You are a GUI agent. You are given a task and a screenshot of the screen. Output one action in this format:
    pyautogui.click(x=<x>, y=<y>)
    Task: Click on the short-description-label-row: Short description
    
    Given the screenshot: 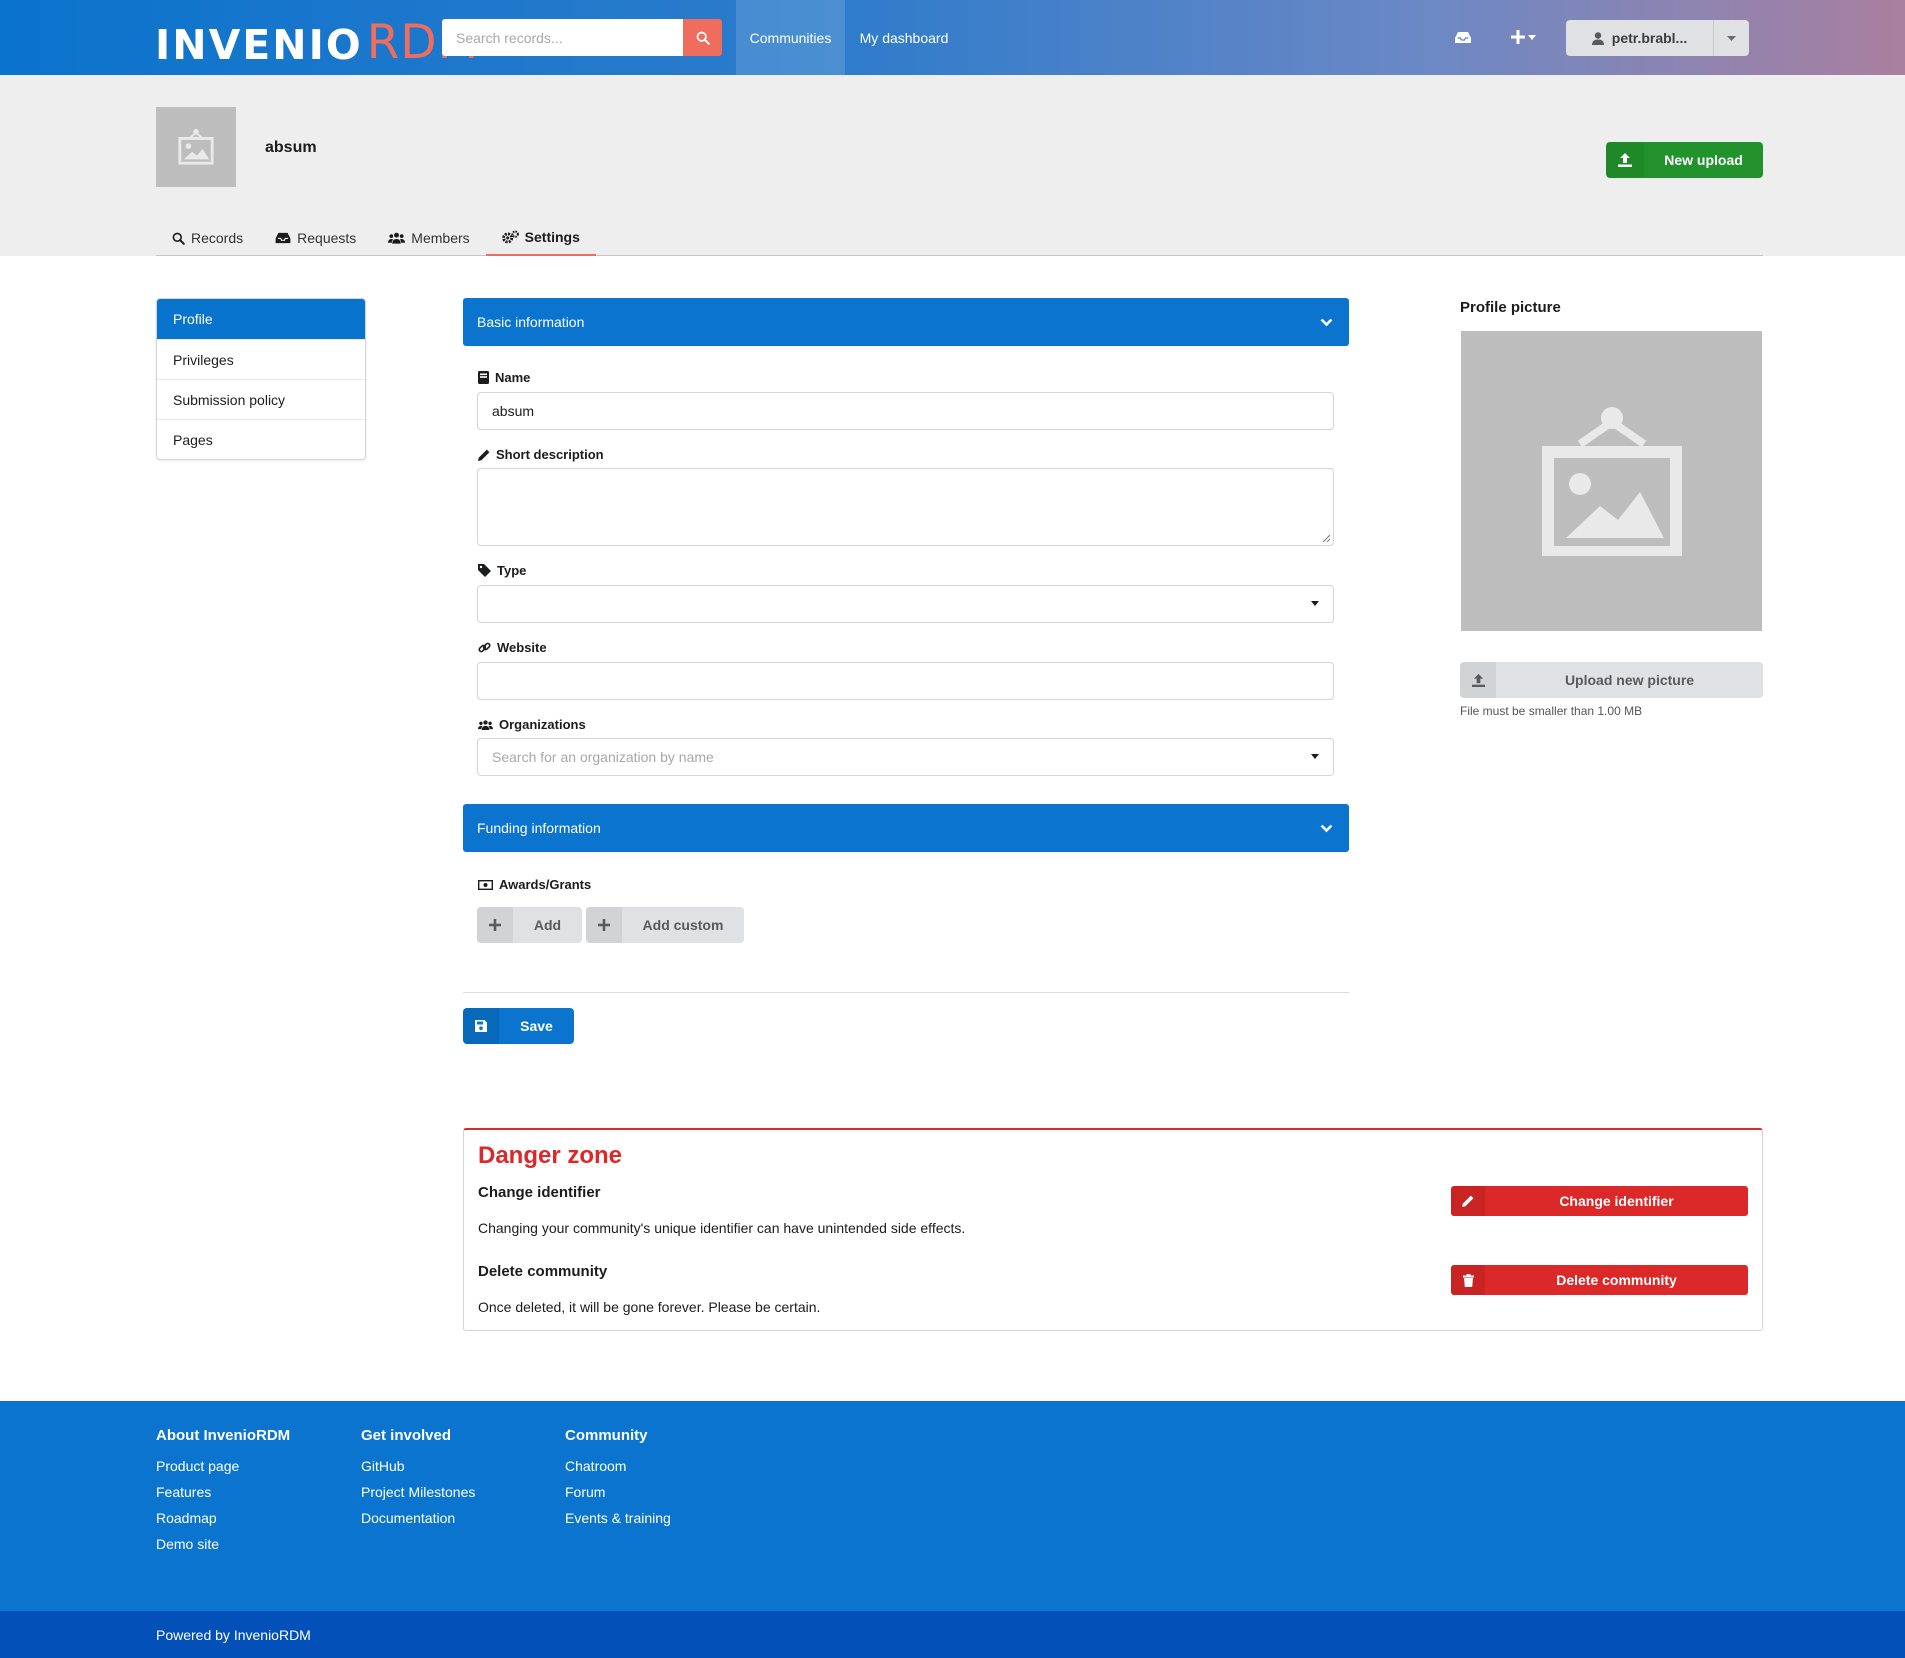 What is the action you would take?
    pyautogui.click(x=541, y=454)
    